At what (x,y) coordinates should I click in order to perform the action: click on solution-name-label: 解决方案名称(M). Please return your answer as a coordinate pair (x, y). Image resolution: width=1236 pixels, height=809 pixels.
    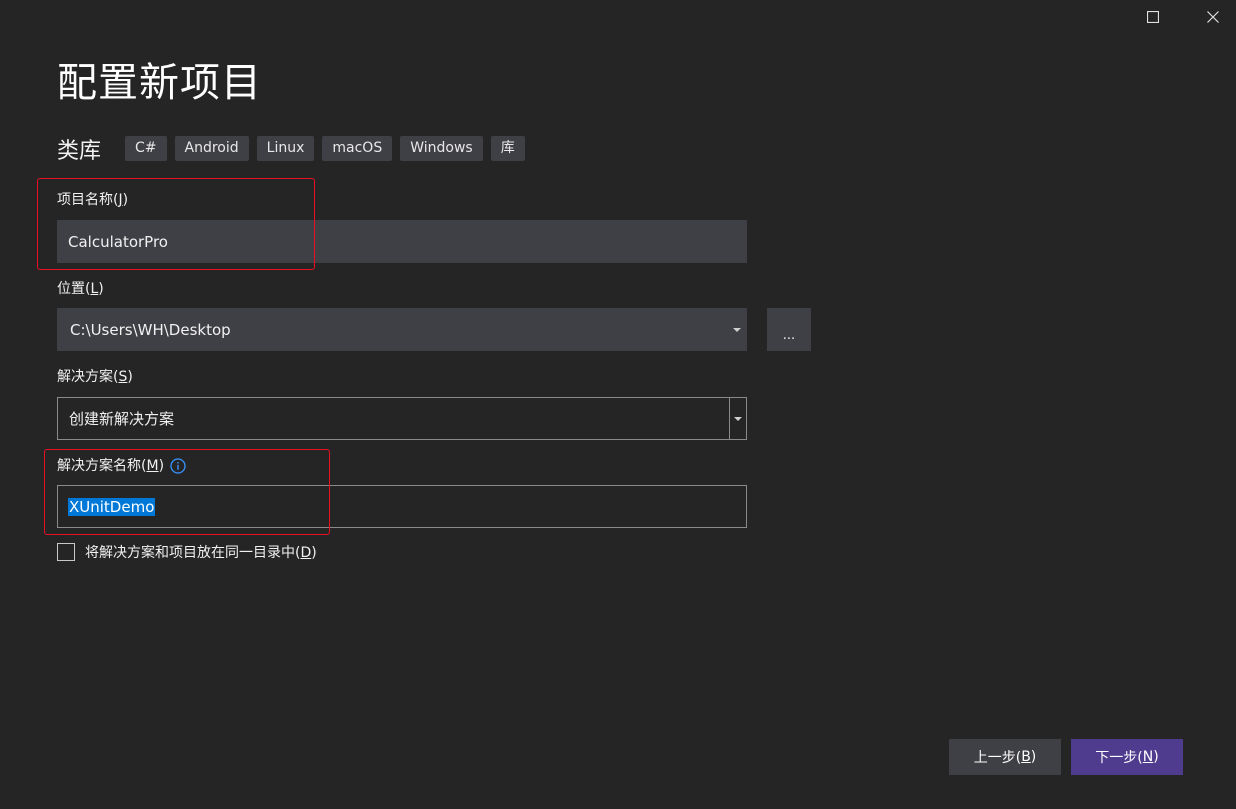
    Looking at the image, I should click on (121, 465).